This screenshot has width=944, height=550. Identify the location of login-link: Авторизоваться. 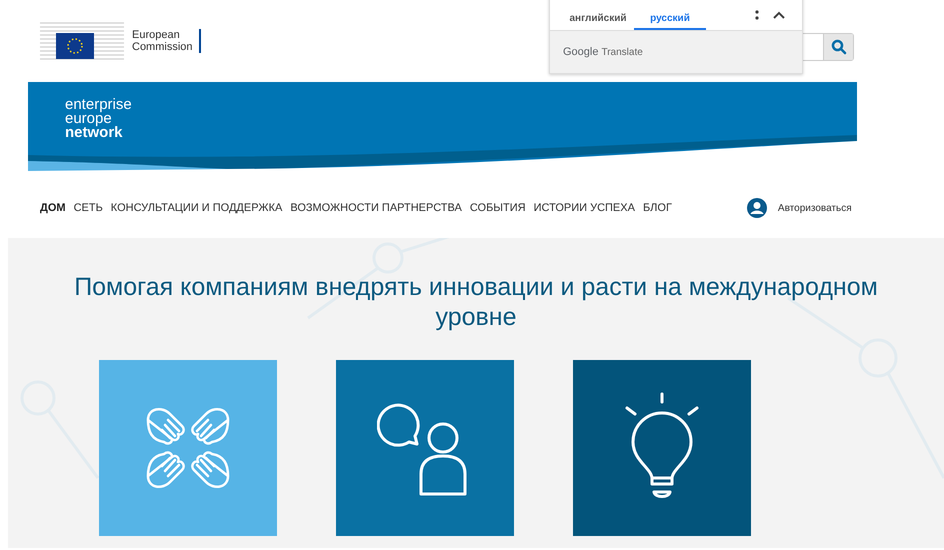
(799, 208).